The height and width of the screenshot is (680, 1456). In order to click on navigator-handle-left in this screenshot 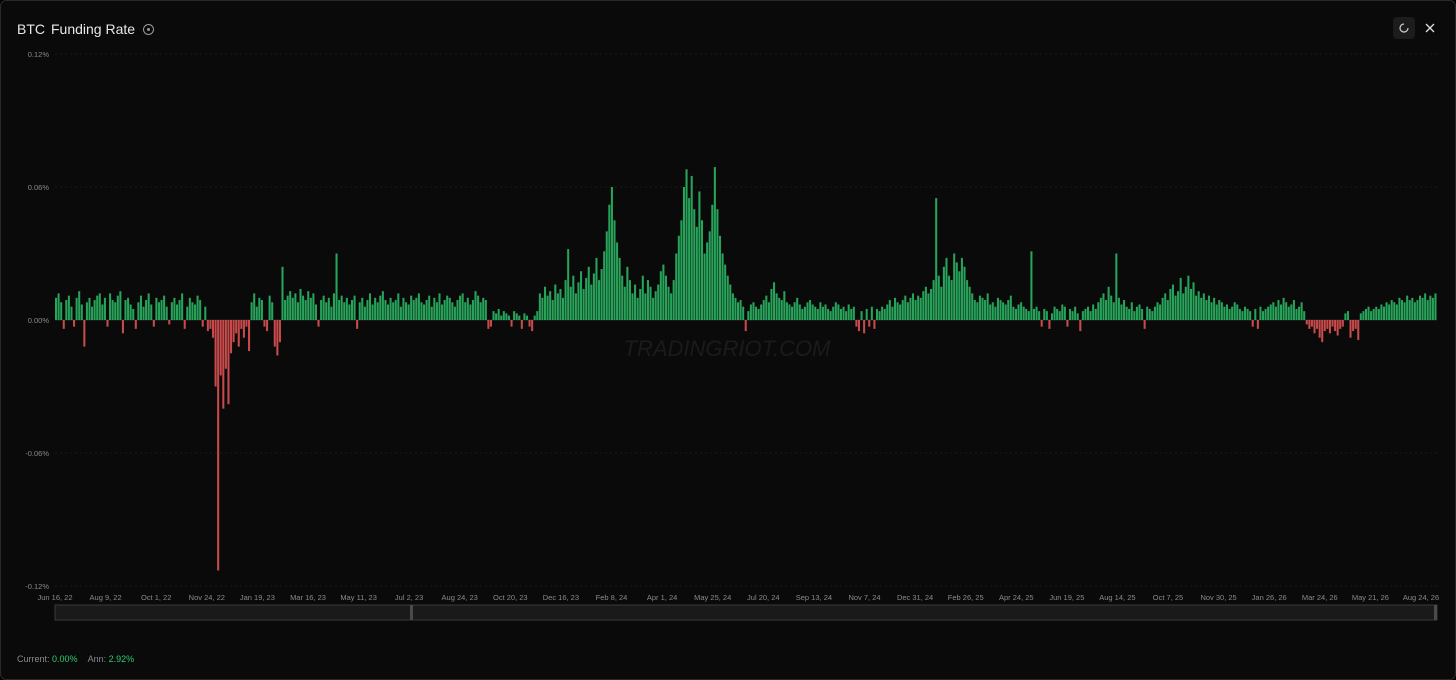, I will do `click(411, 612)`.